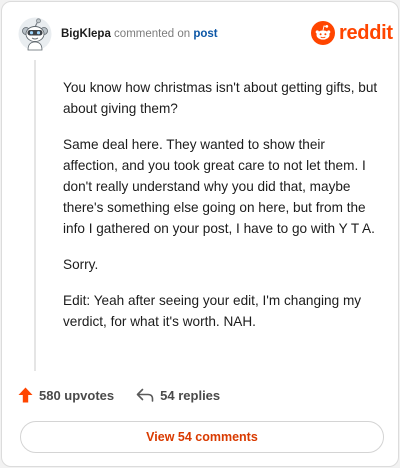 This screenshot has height=468, width=400. Describe the element at coordinates (205, 34) in the screenshot. I see `post-link: post` at that location.